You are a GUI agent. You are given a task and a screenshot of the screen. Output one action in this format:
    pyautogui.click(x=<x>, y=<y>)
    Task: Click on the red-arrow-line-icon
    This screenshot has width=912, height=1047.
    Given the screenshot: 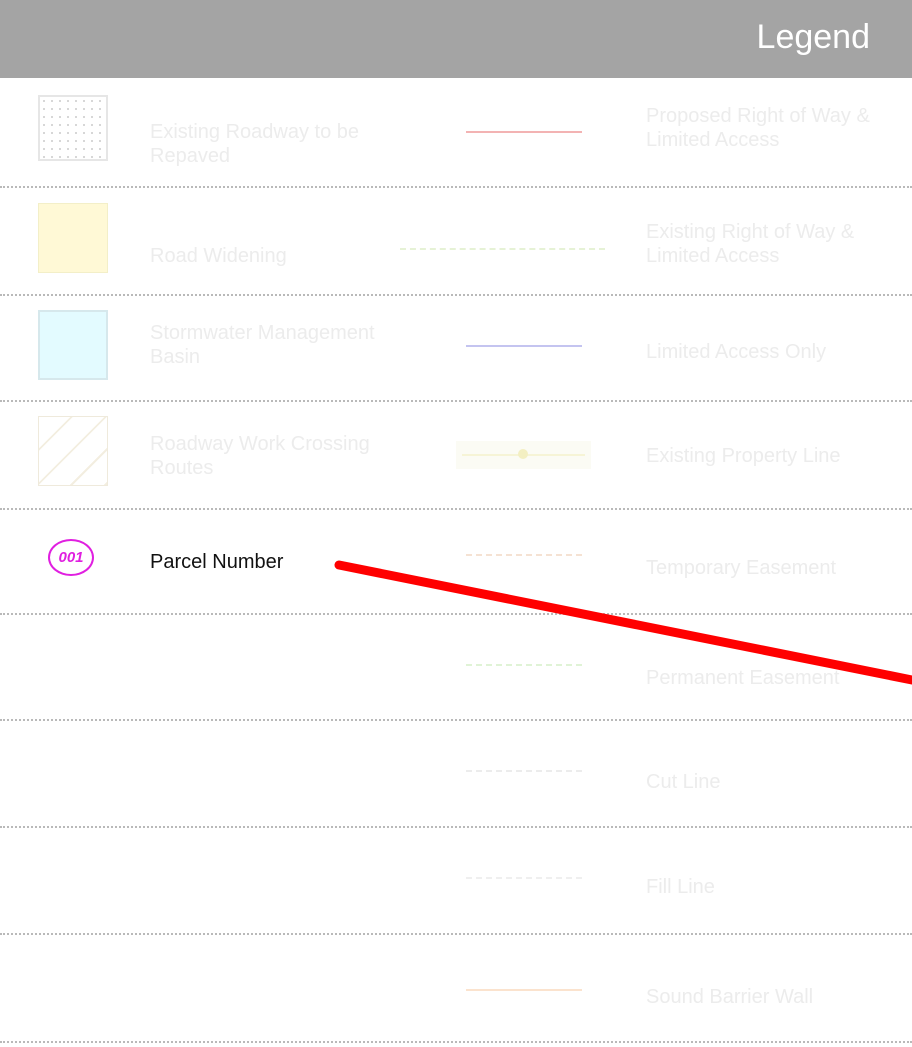 What is the action you would take?
    pyautogui.click(x=623, y=622)
    